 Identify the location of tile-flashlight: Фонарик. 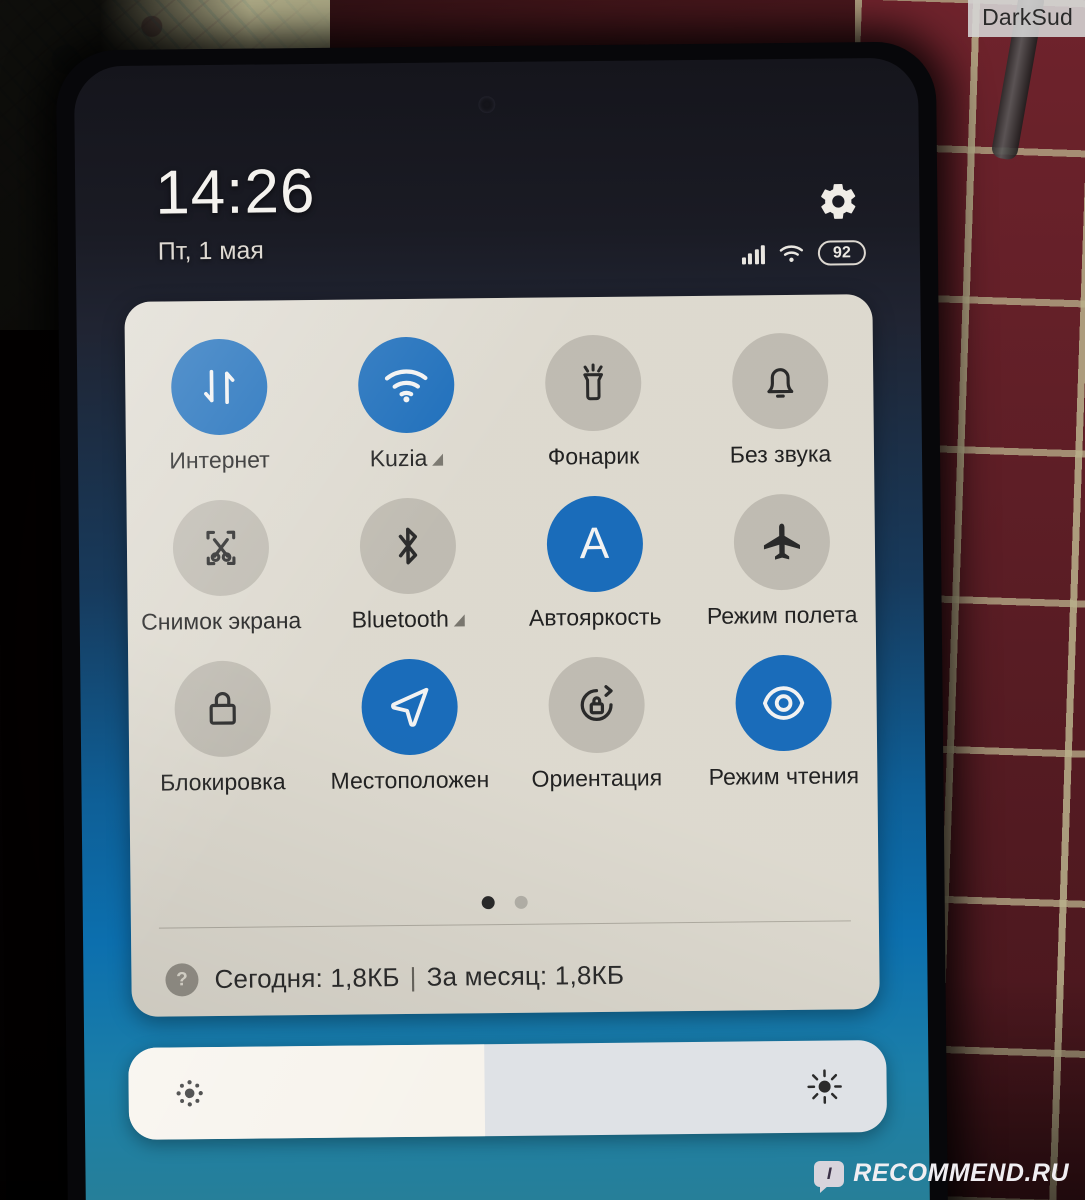
(593, 391).